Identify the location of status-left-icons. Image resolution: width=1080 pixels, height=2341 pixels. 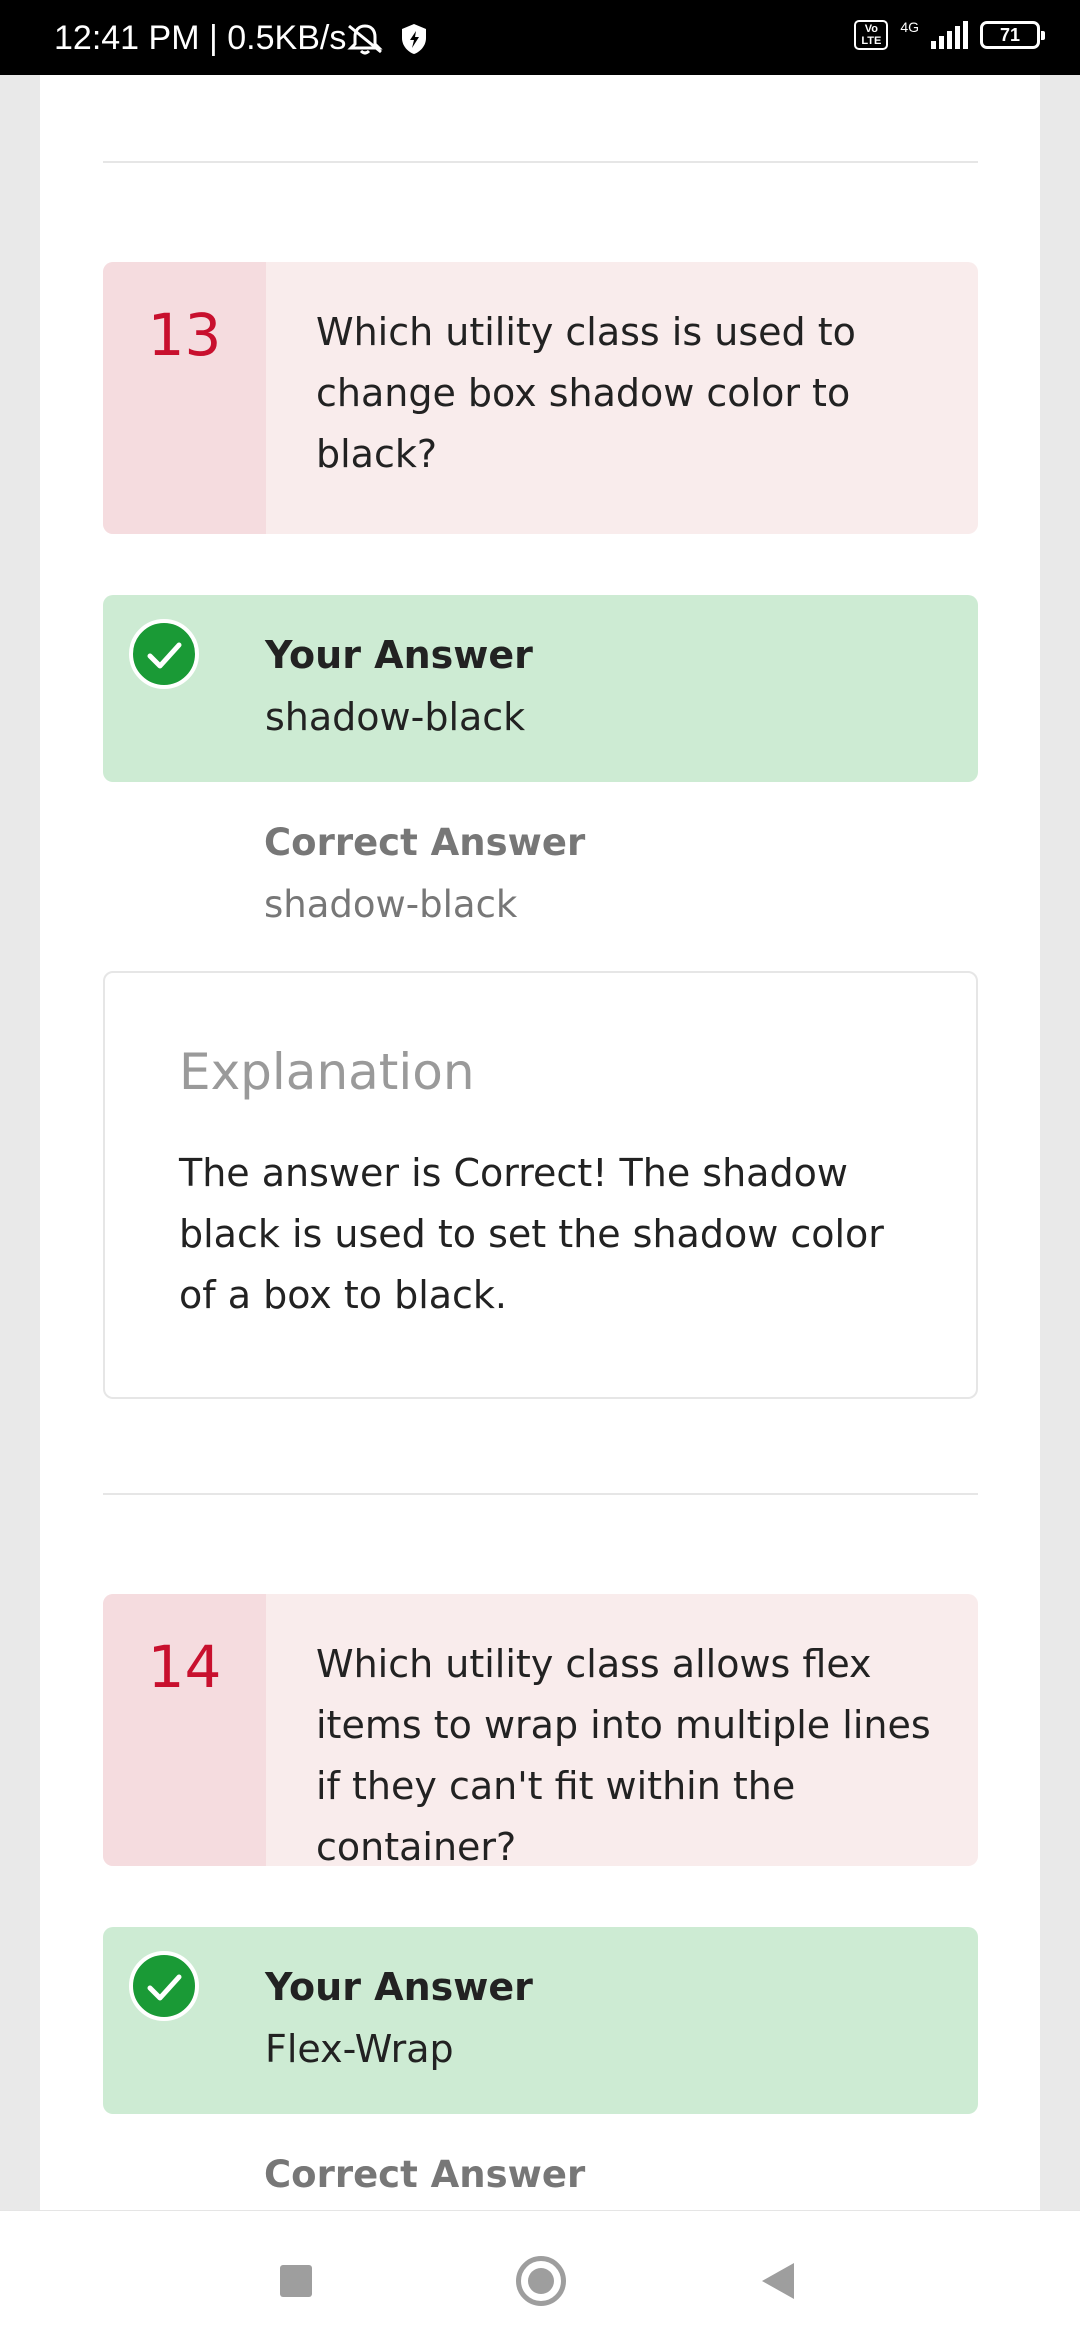
(387, 41).